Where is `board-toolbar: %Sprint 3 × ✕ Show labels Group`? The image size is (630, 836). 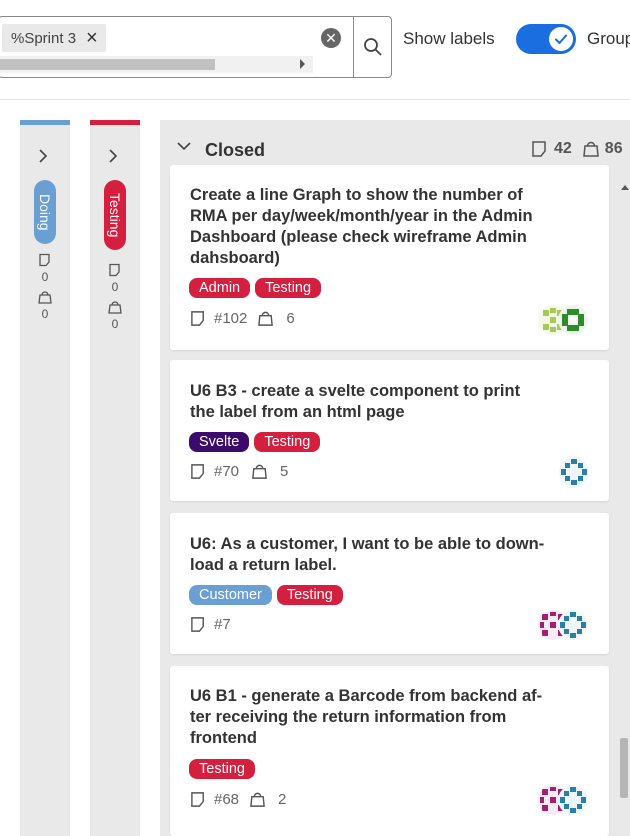
board-toolbar: %Sprint 3 × ✕ Show labels Group is located at coordinates (315, 50).